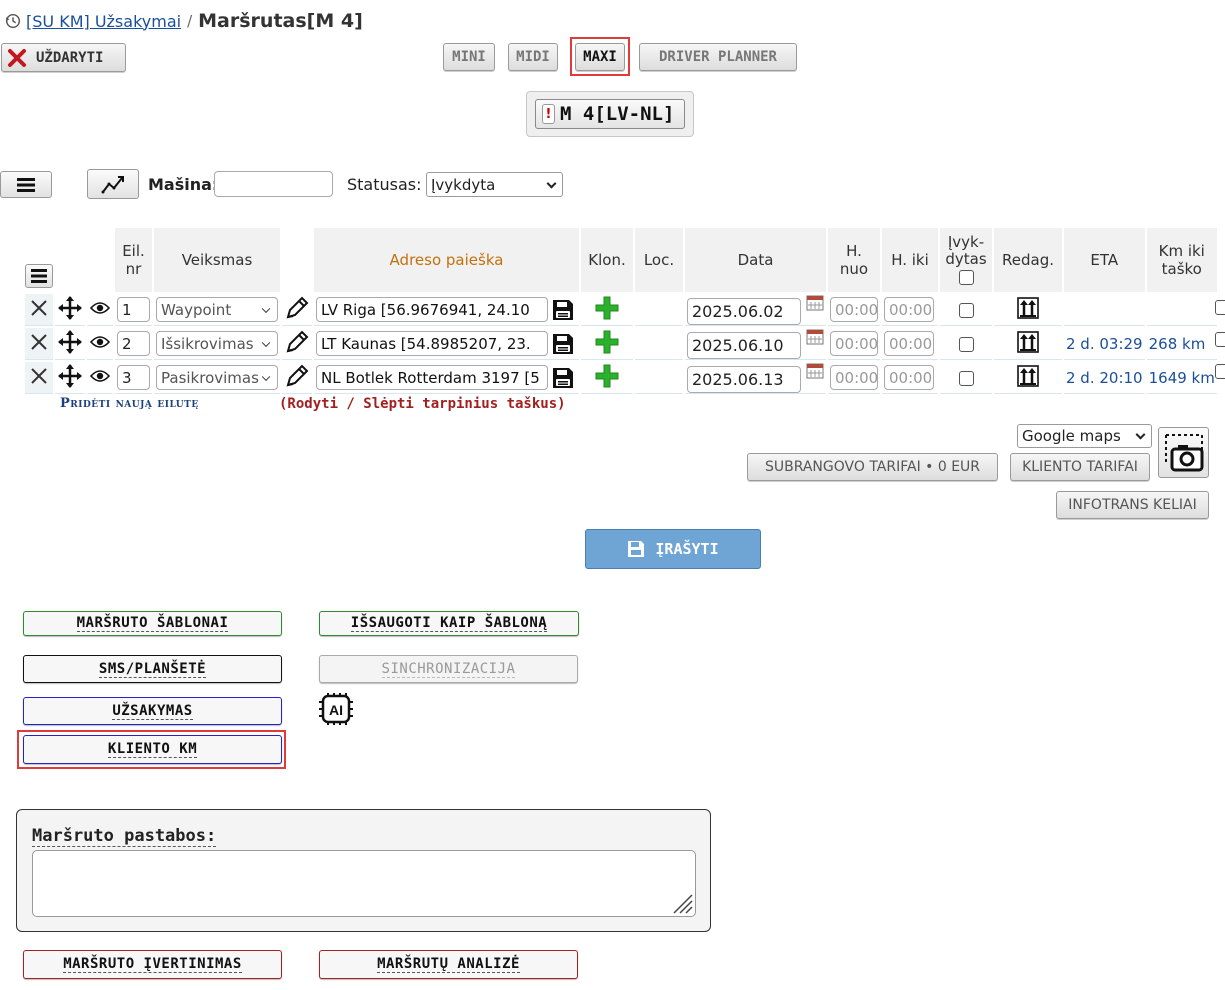 The image size is (1225, 990). I want to click on chart-button, so click(113, 184).